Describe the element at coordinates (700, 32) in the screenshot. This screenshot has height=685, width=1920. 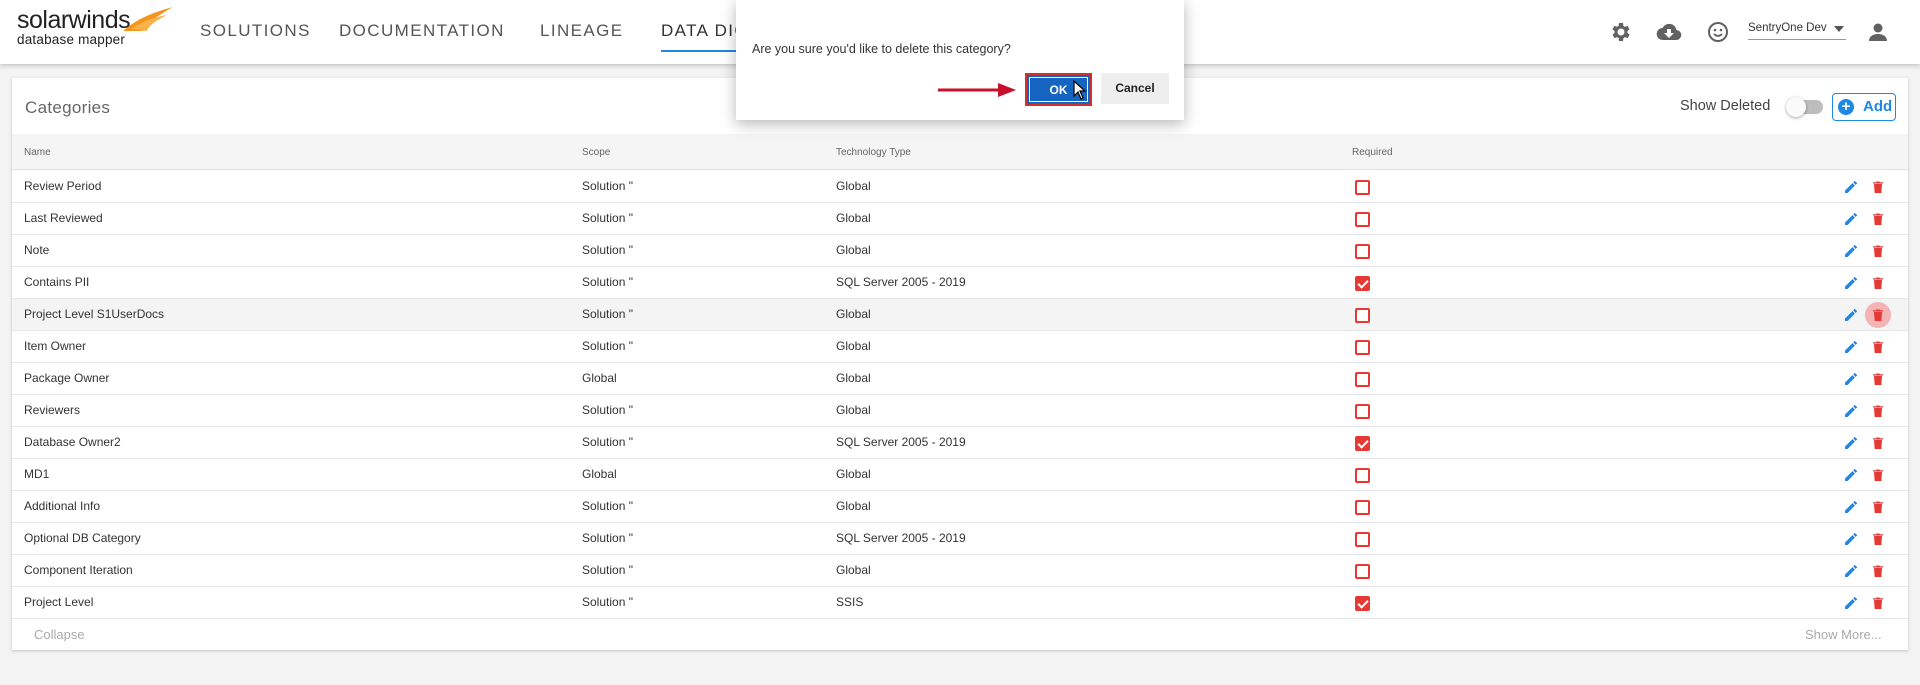
I see `nav-data-dictionary: DATA DIC` at that location.